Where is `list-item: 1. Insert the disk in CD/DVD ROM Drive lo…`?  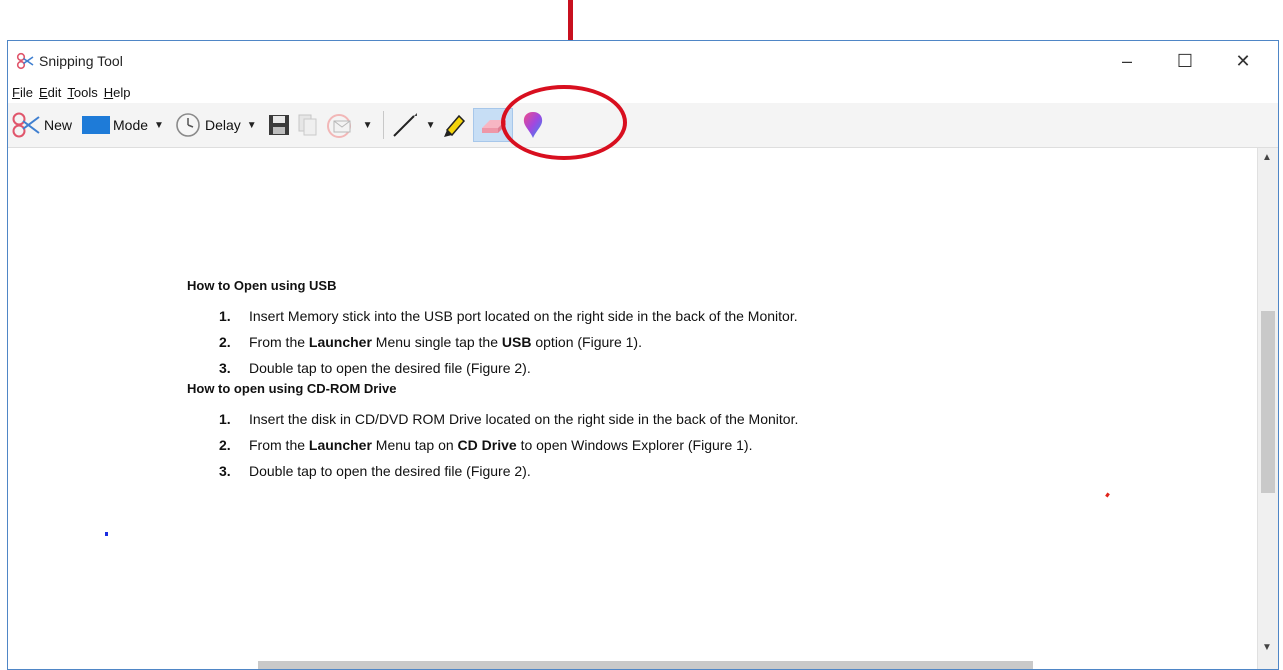
list-item: 1. Insert the disk in CD/DVD ROM Drive lo… is located at coordinates (508, 419).